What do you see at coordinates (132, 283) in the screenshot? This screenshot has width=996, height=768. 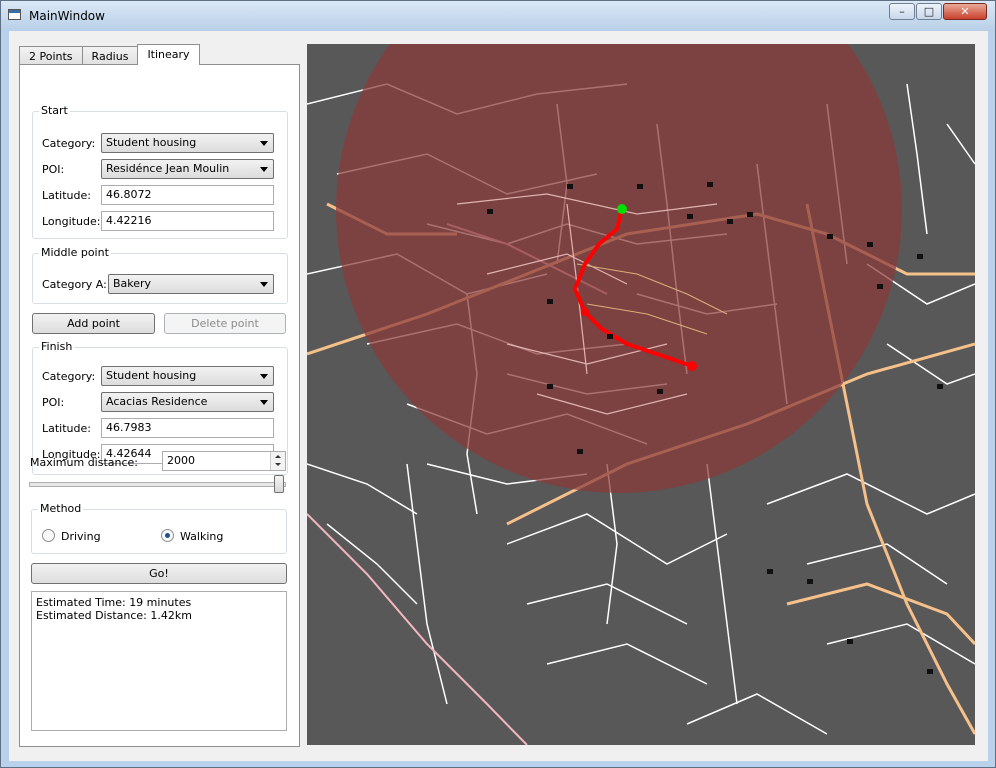 I see `middle-category-value: Bakery` at bounding box center [132, 283].